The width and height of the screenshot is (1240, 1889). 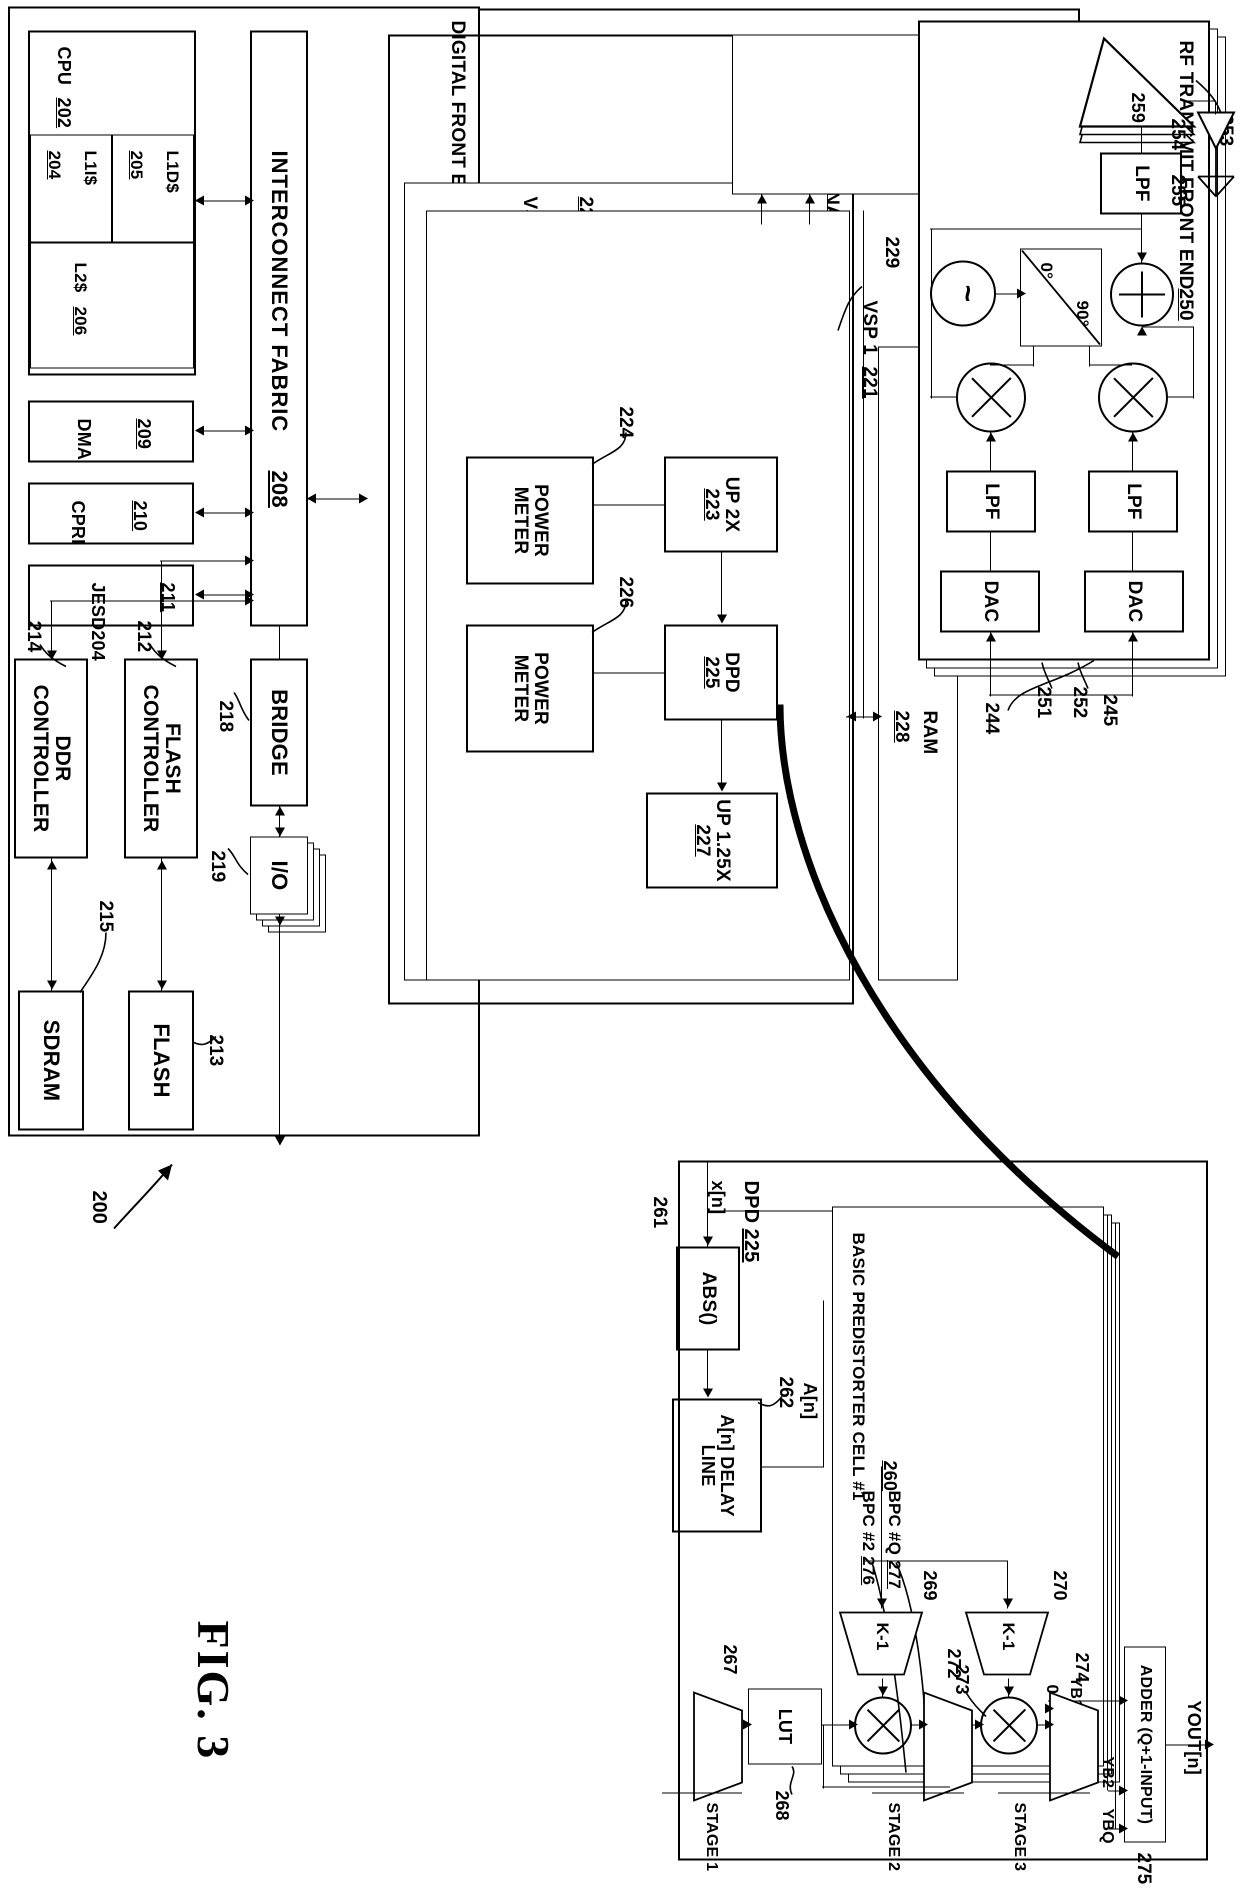 What do you see at coordinates (990, 664) in the screenshot?
I see `conn-dac-q-in` at bounding box center [990, 664].